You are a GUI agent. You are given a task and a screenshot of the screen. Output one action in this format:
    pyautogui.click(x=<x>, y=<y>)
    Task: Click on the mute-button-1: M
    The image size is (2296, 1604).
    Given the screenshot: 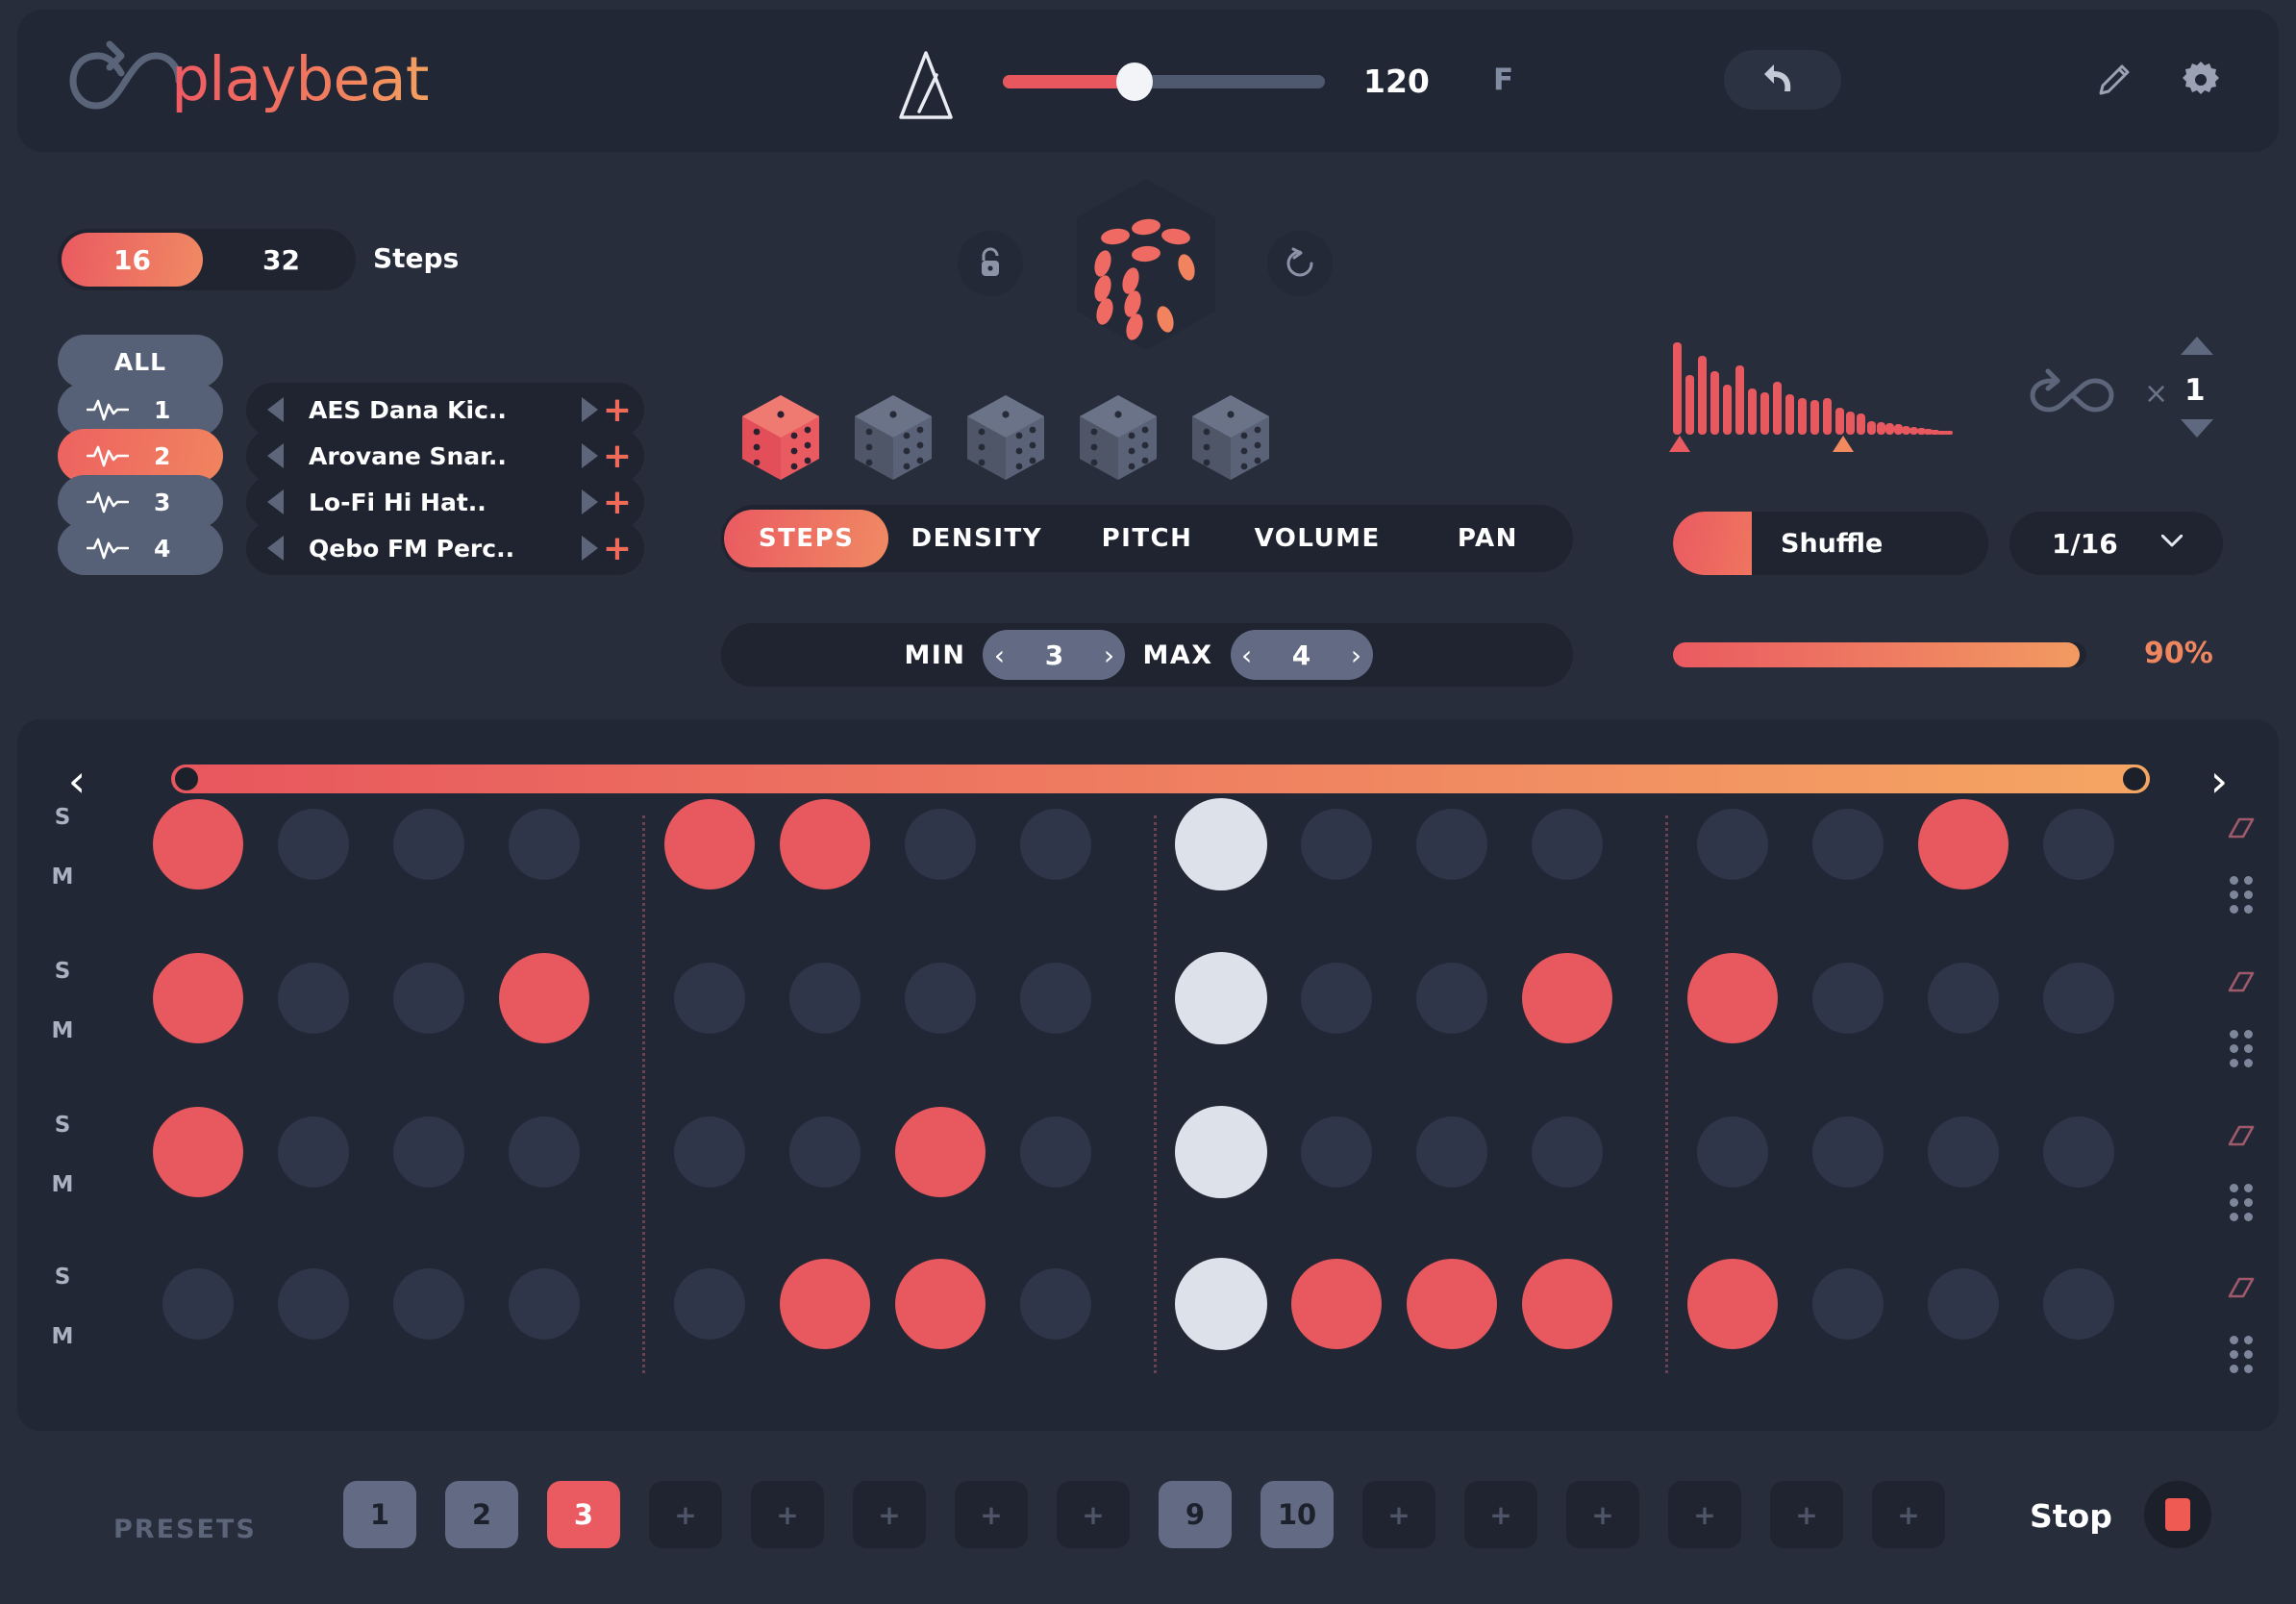 What is the action you would take?
    pyautogui.click(x=62, y=877)
    